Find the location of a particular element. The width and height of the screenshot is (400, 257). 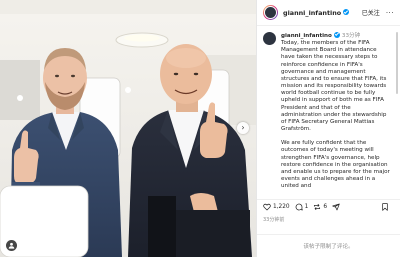

next-photo-button: › is located at coordinates (243, 128).